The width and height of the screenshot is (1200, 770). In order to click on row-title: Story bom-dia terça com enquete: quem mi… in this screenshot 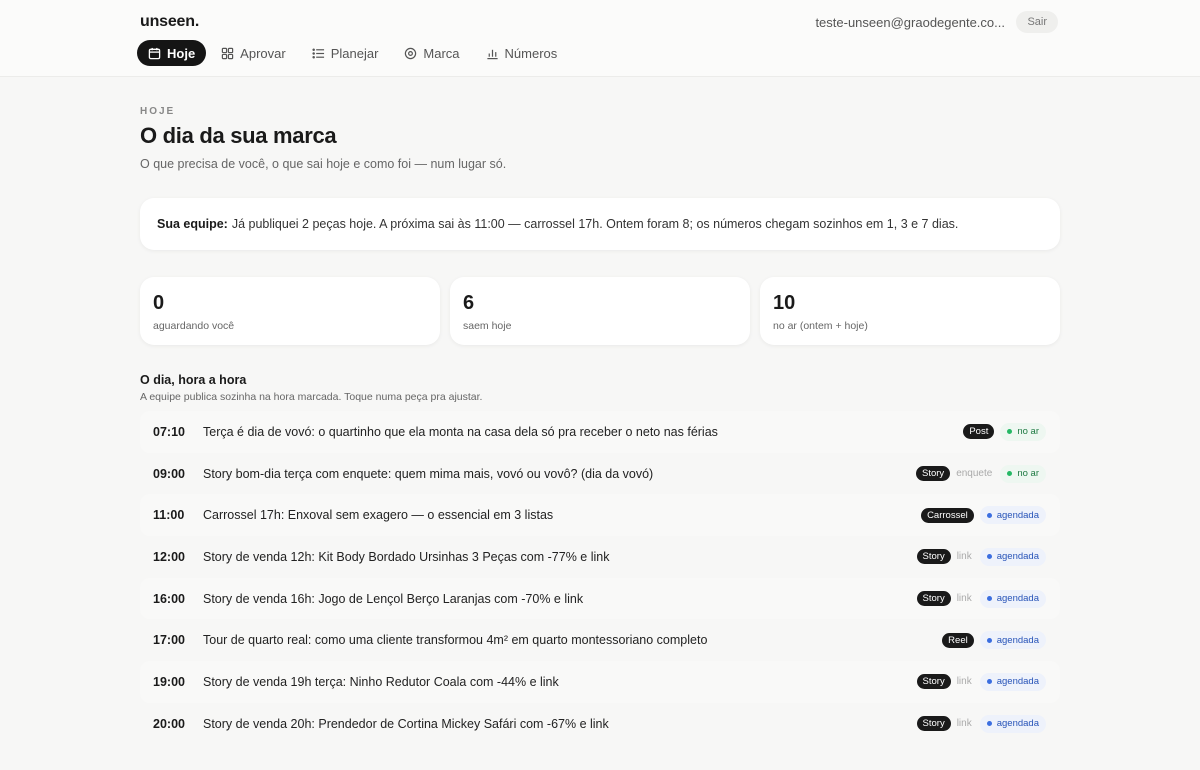, I will do `click(428, 473)`.